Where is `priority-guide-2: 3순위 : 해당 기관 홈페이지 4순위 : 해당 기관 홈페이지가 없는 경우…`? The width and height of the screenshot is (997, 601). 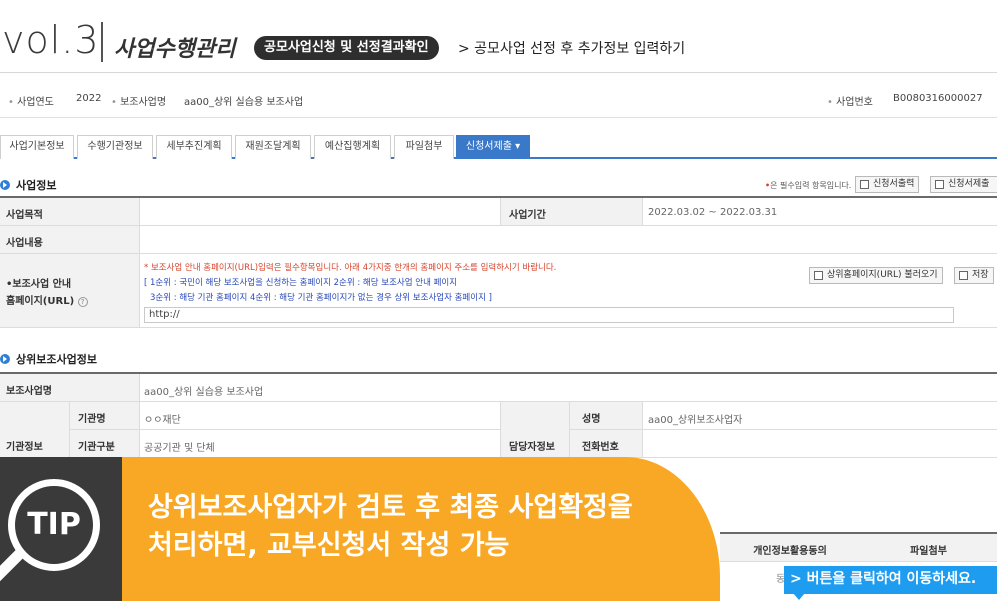
priority-guide-2: 3순위 : 해당 기관 홈페이지 4순위 : 해당 기관 홈페이지가 없는 경우… is located at coordinates (321, 298).